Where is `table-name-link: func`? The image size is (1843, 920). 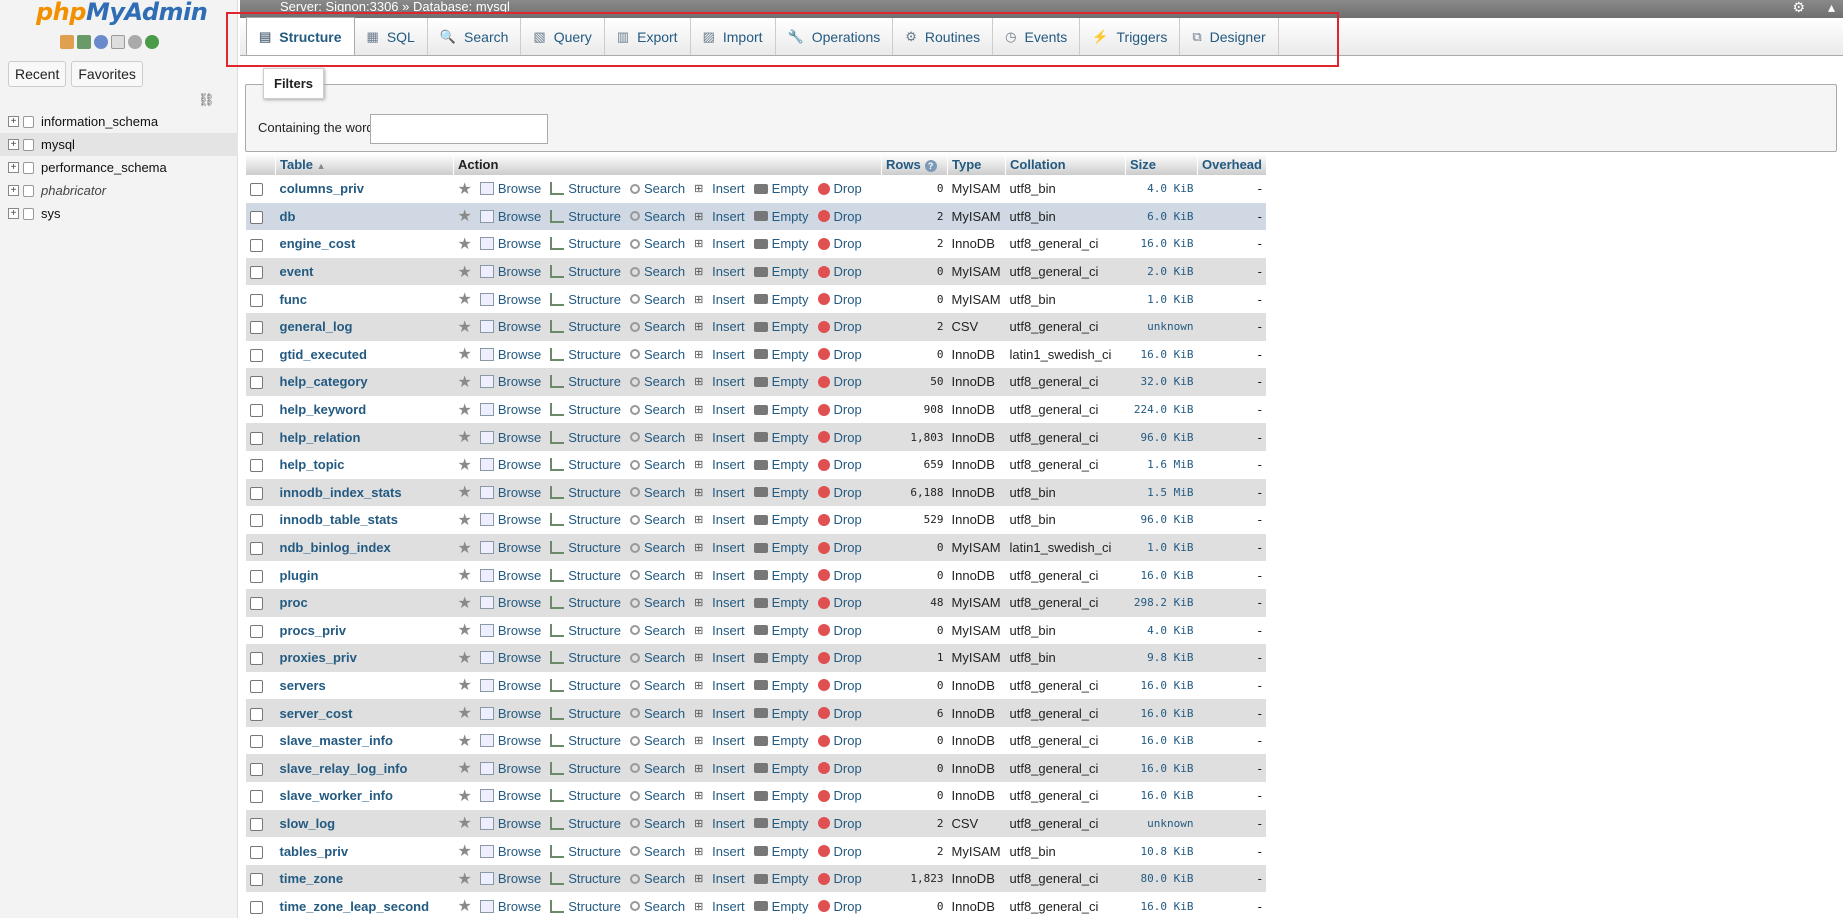 table-name-link: func is located at coordinates (293, 299).